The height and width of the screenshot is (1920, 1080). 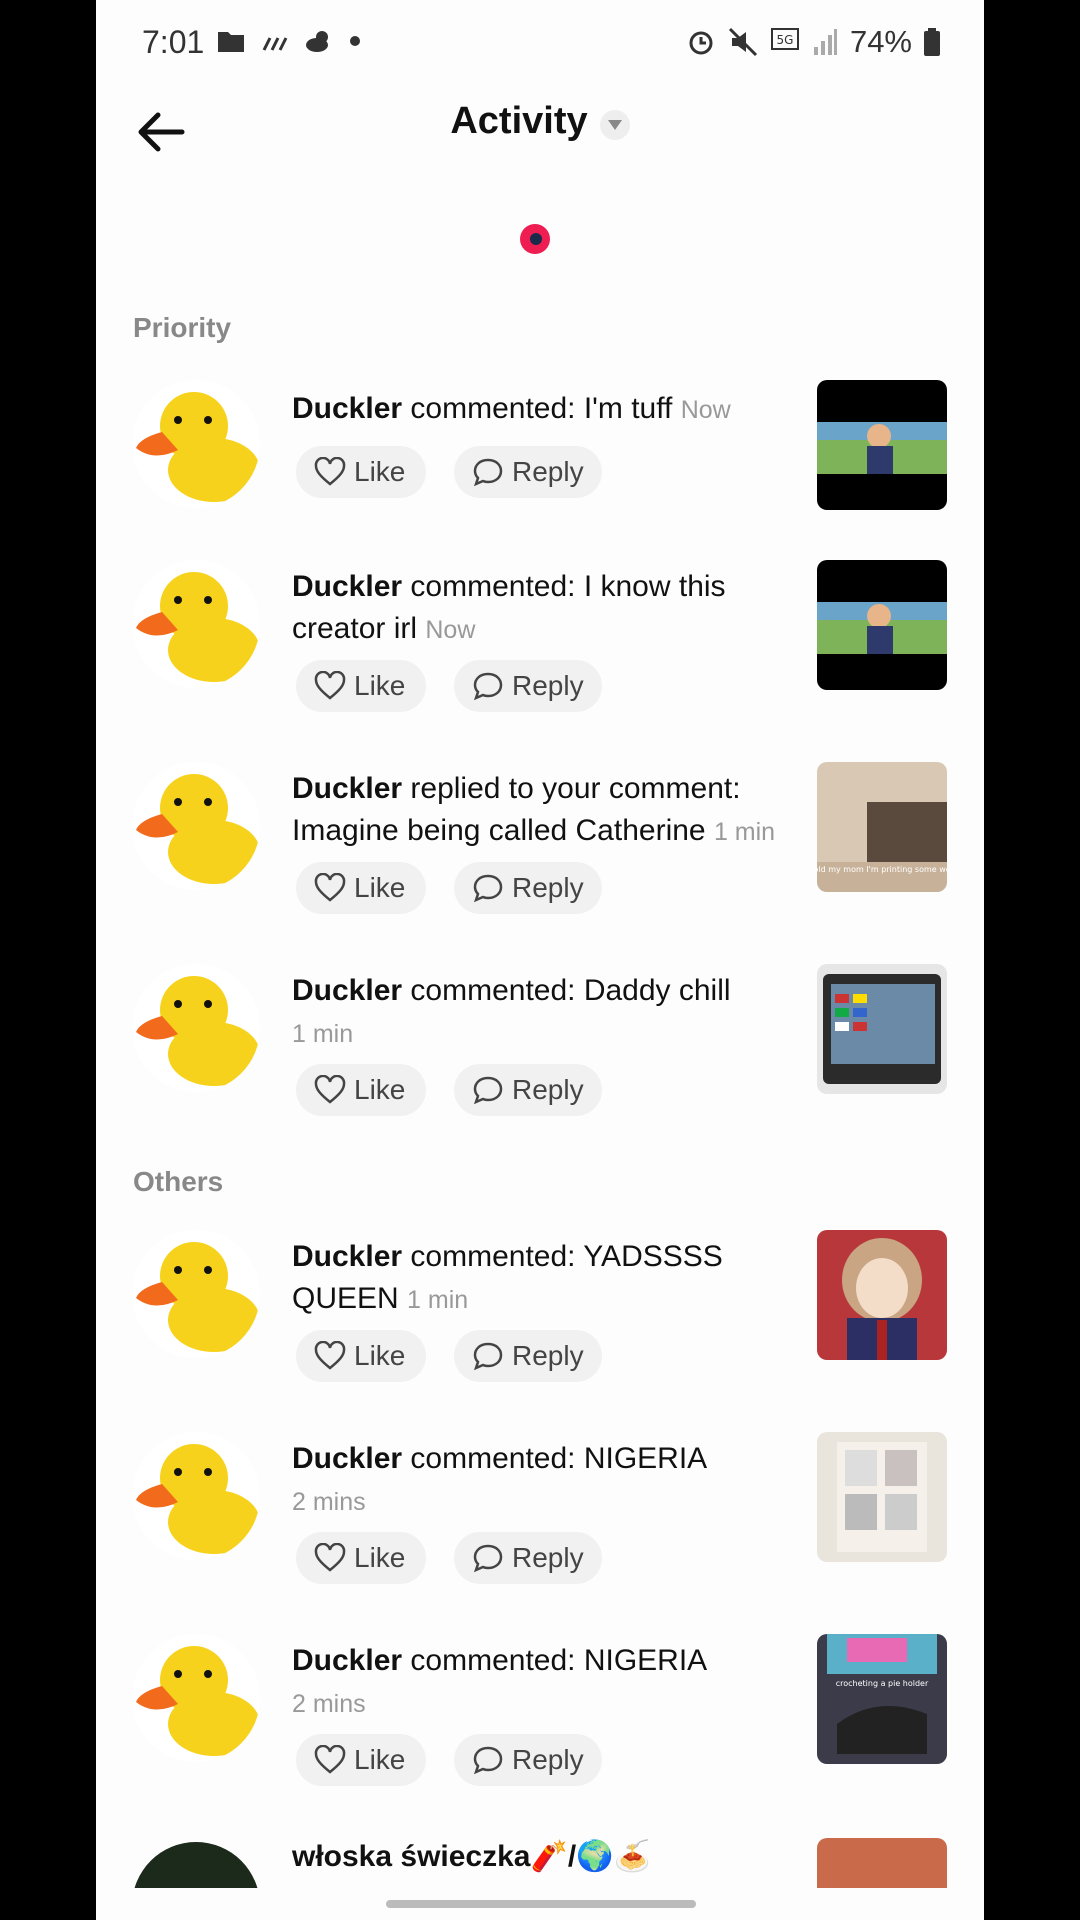 I want to click on dot-icon, so click(x=355, y=41).